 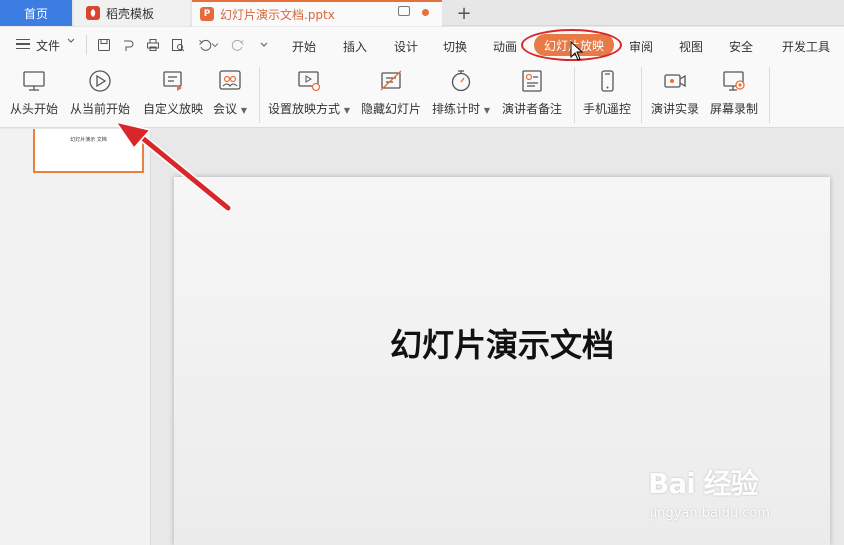 I want to click on custom-show-label: 自定义放映, so click(x=173, y=109).